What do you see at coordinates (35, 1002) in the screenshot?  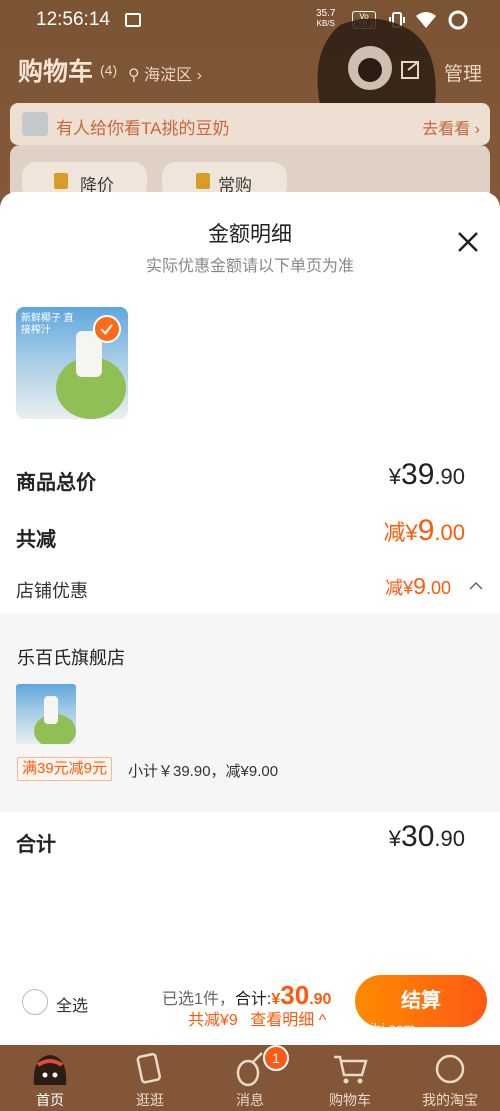 I see `select-all-radio` at bounding box center [35, 1002].